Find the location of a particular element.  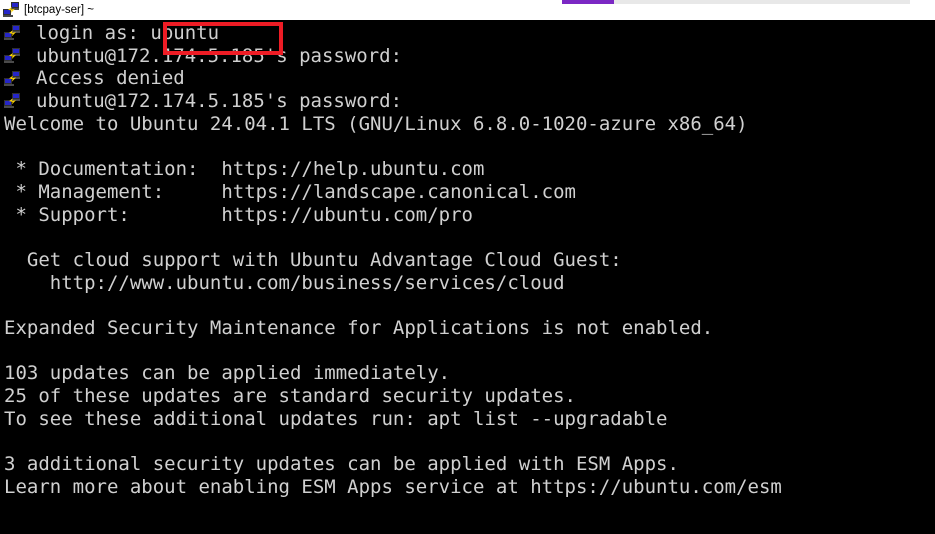

title-bar-content: [btcpay-ser] ~ is located at coordinates (47, 10).